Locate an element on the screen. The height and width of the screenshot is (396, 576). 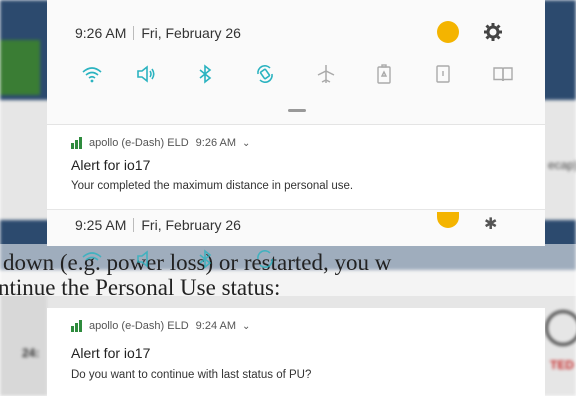
background-left-strip is located at coordinates (23, 343).